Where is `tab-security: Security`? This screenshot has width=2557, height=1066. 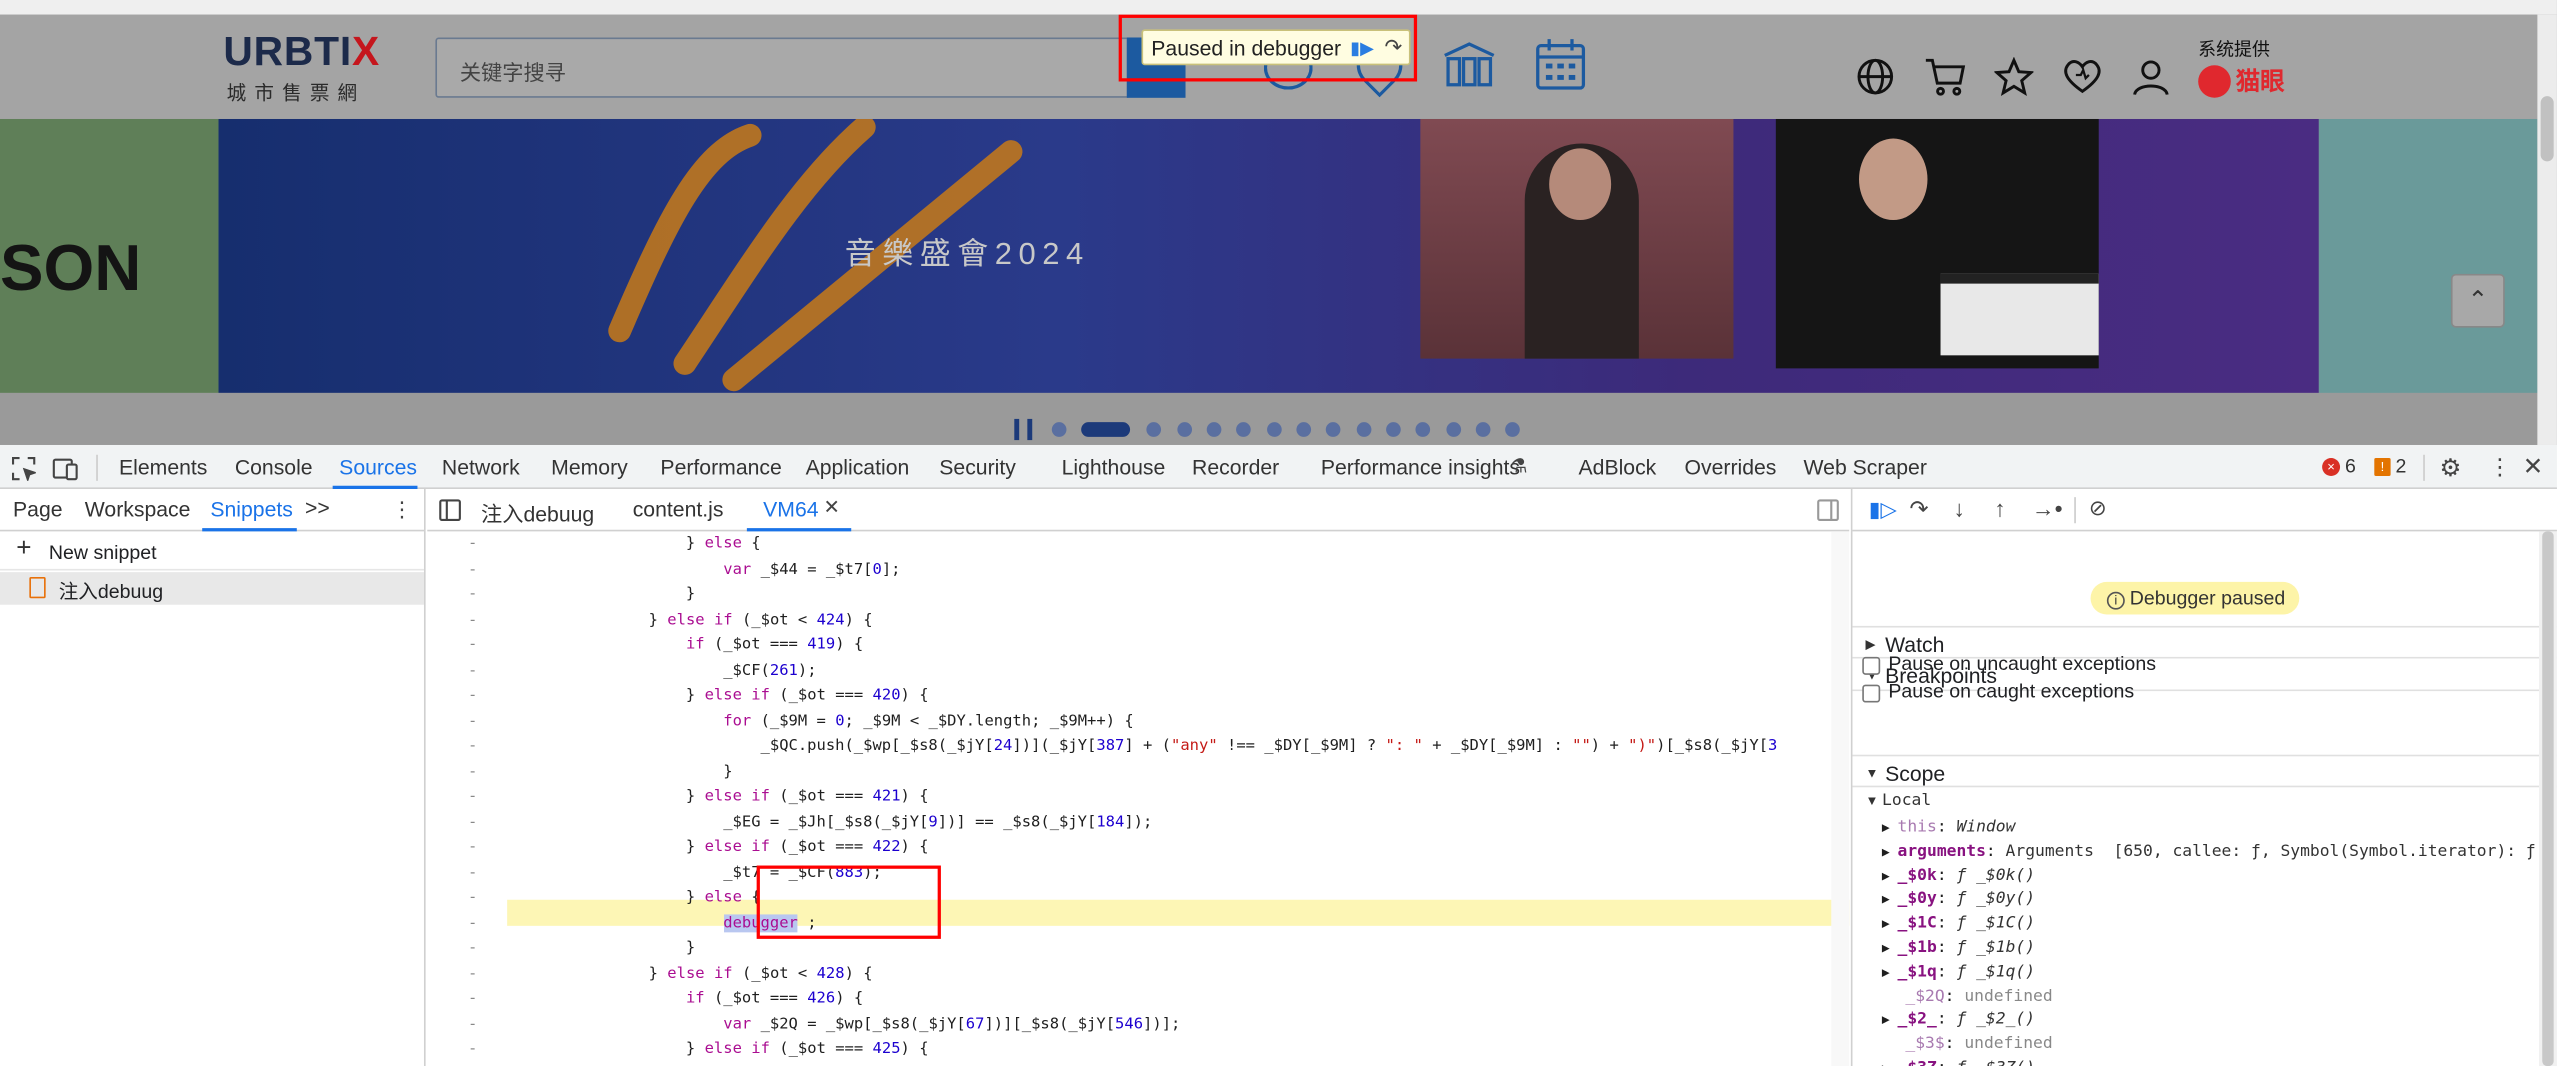
tab-security: Security is located at coordinates (977, 467).